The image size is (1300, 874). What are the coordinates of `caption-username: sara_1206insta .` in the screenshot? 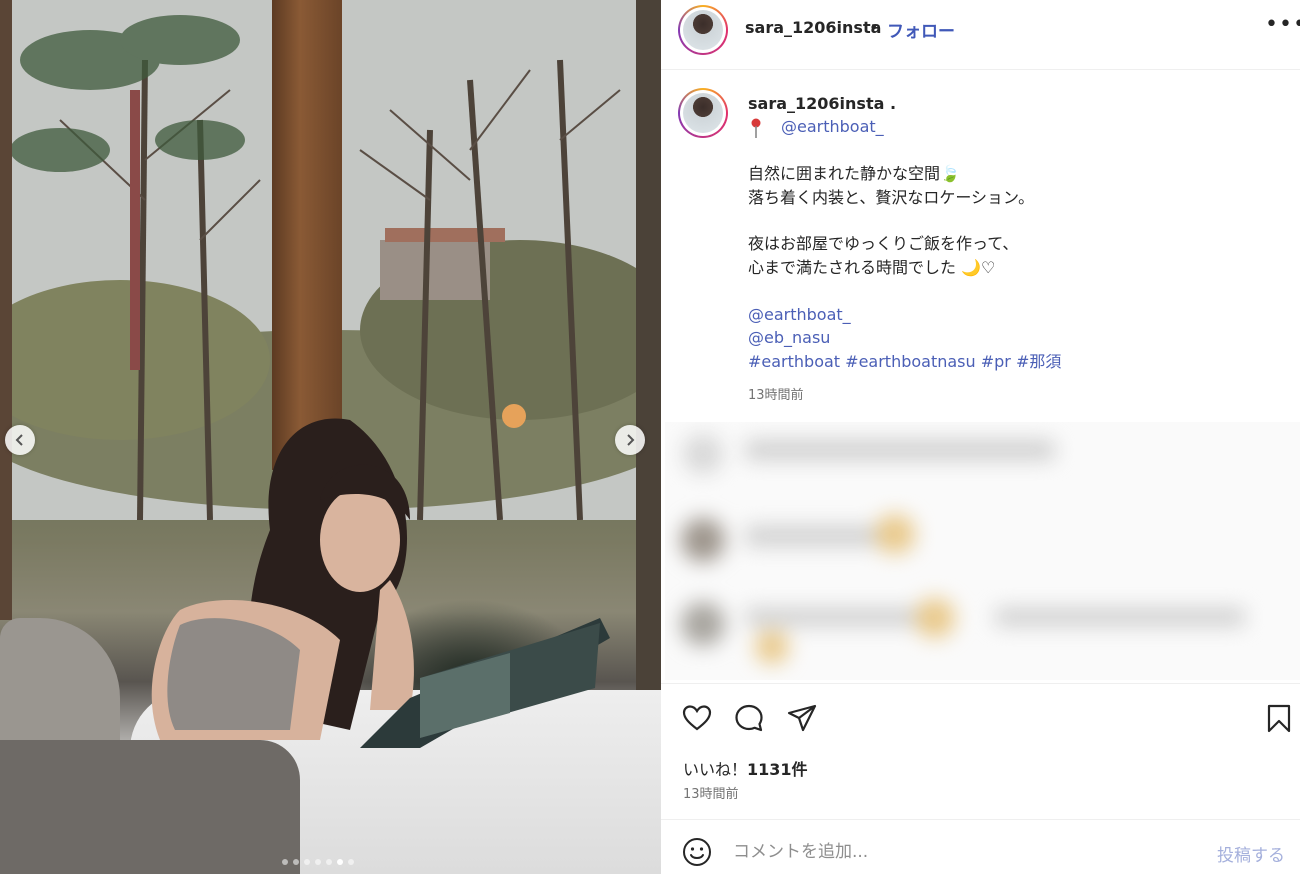 It's located at (822, 103).